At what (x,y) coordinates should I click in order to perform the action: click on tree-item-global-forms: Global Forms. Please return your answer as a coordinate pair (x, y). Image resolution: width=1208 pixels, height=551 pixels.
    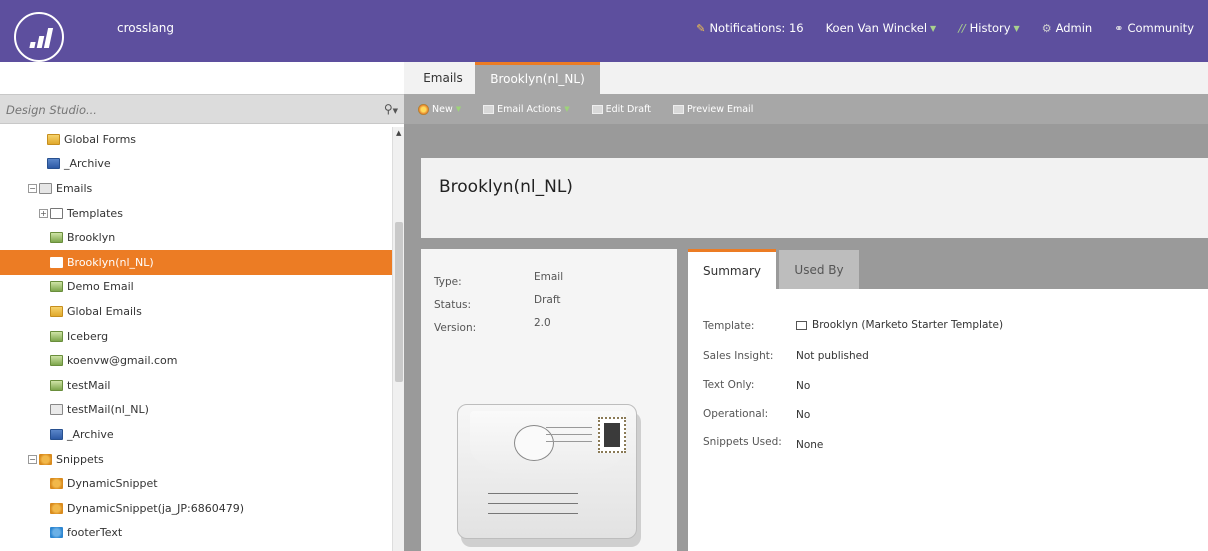
    Looking at the image, I should click on (196, 139).